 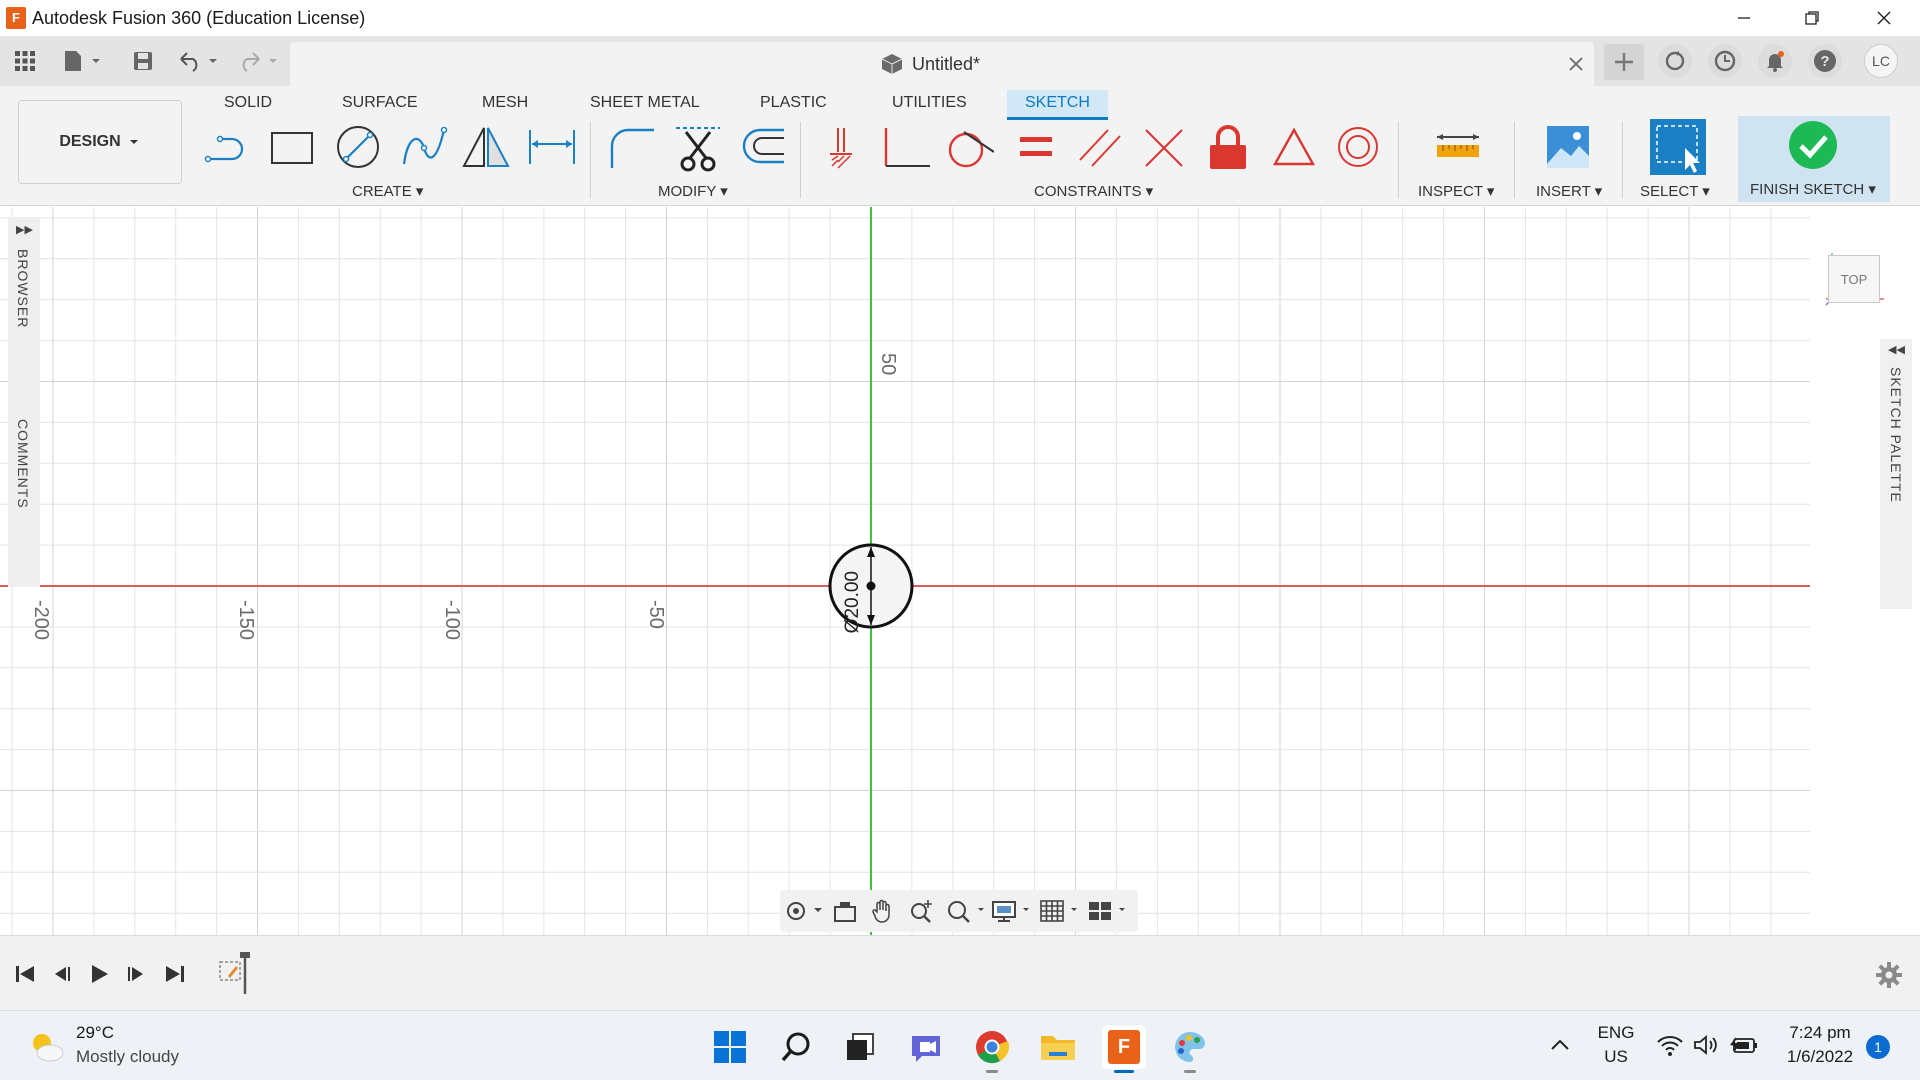 I want to click on equal-constraint, so click(x=1036, y=147).